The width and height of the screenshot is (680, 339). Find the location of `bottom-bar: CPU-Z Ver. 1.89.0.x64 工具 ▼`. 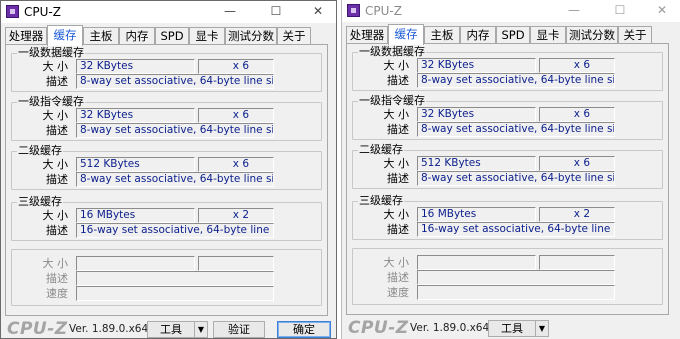

bottom-bar: CPU-Z Ver. 1.89.0.x64 工具 ▼ is located at coordinates (511, 328).